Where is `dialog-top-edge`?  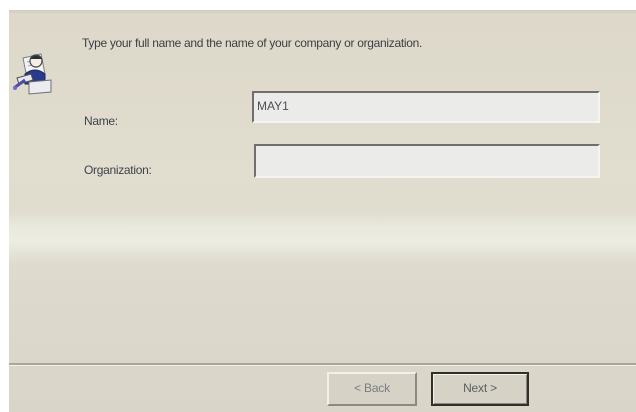
dialog-top-edge is located at coordinates (322, 12).